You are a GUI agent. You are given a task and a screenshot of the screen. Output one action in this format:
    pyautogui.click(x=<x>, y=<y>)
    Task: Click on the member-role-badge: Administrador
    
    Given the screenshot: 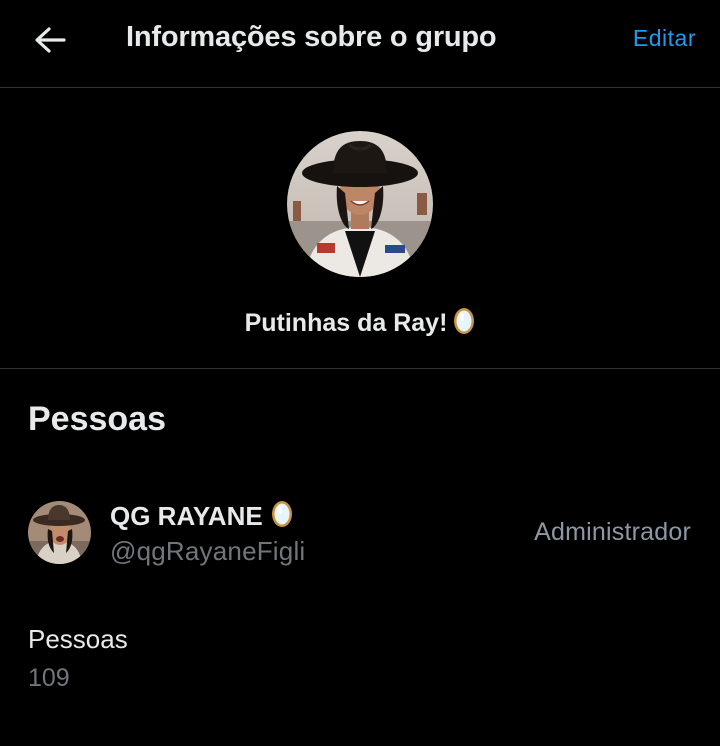 What is the action you would take?
    pyautogui.click(x=612, y=532)
    